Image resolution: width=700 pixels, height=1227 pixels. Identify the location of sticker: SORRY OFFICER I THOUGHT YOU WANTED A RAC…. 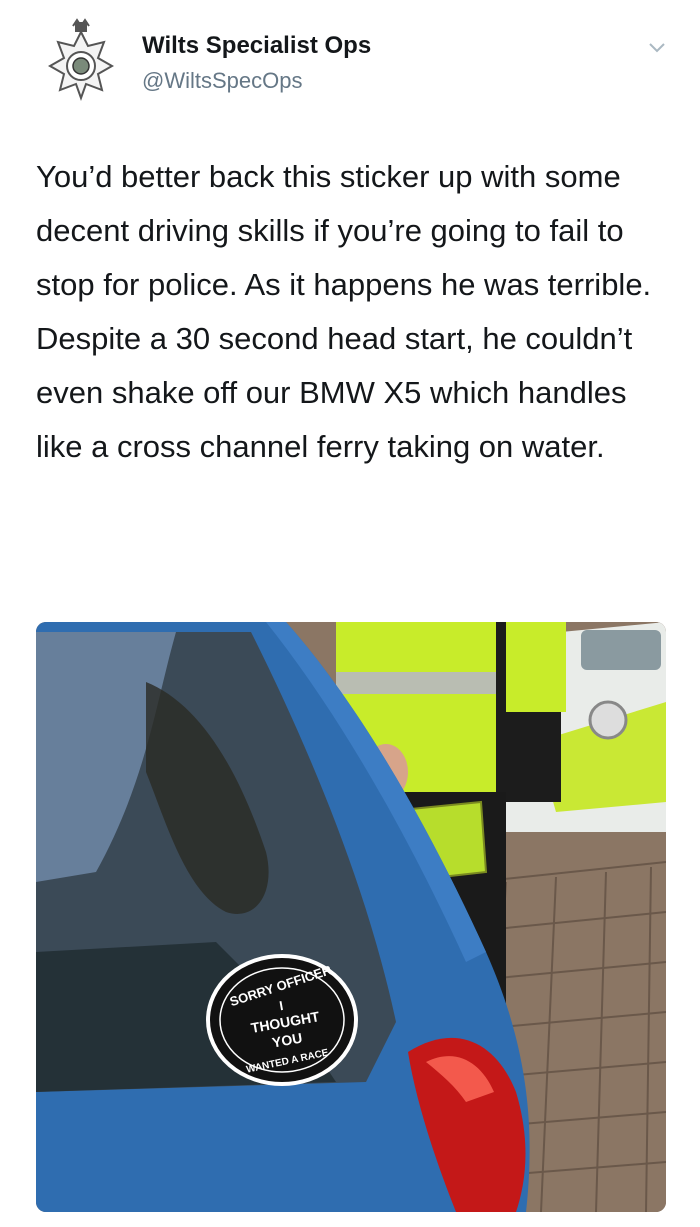
(282, 1020).